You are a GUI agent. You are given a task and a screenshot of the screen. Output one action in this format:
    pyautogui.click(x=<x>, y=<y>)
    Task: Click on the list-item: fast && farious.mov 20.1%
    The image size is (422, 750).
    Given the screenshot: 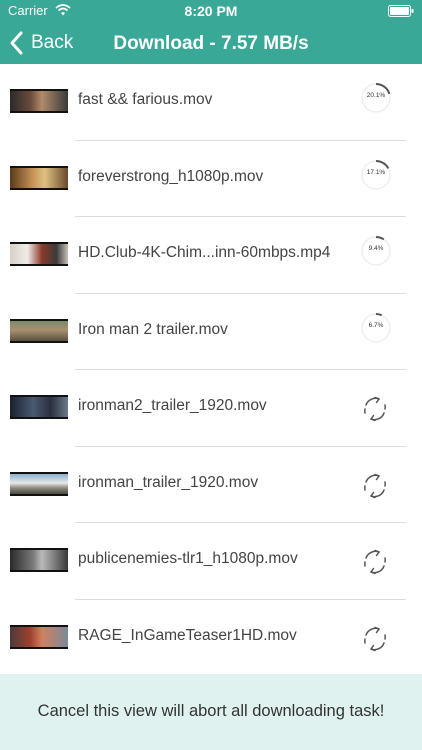 What is the action you would take?
    pyautogui.click(x=211, y=102)
    